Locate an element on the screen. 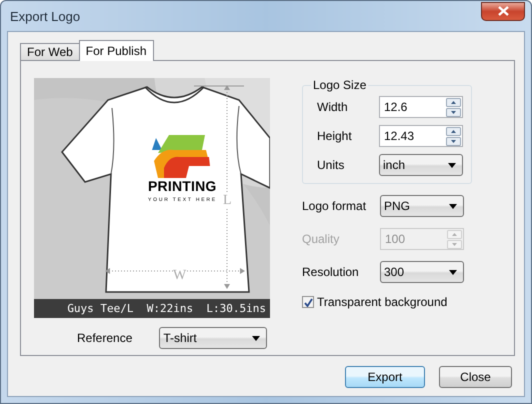  number-field: 12.6 is located at coordinates (421, 107).